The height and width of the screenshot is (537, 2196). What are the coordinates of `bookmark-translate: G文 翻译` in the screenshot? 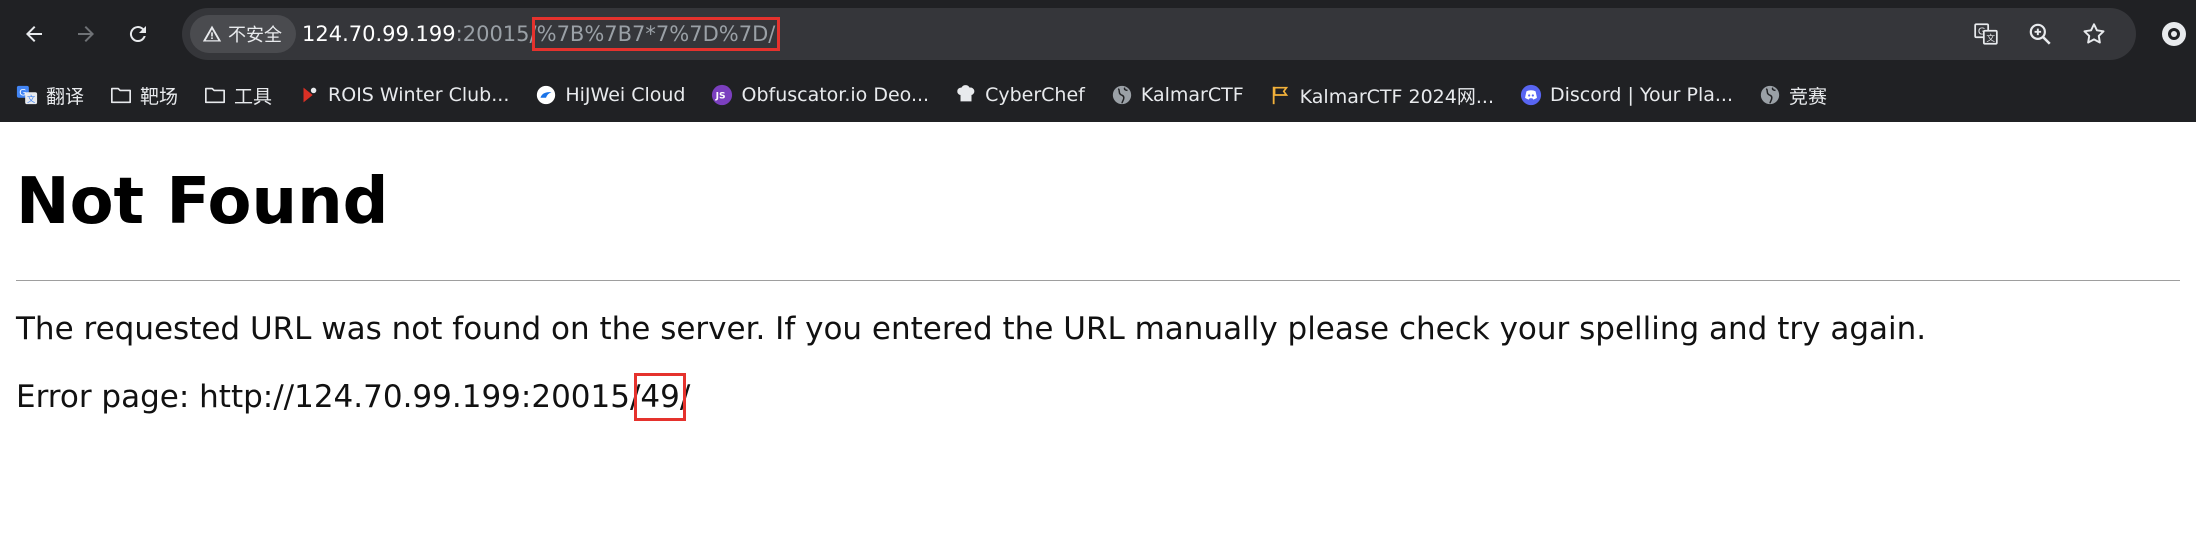 It's located at (50, 95).